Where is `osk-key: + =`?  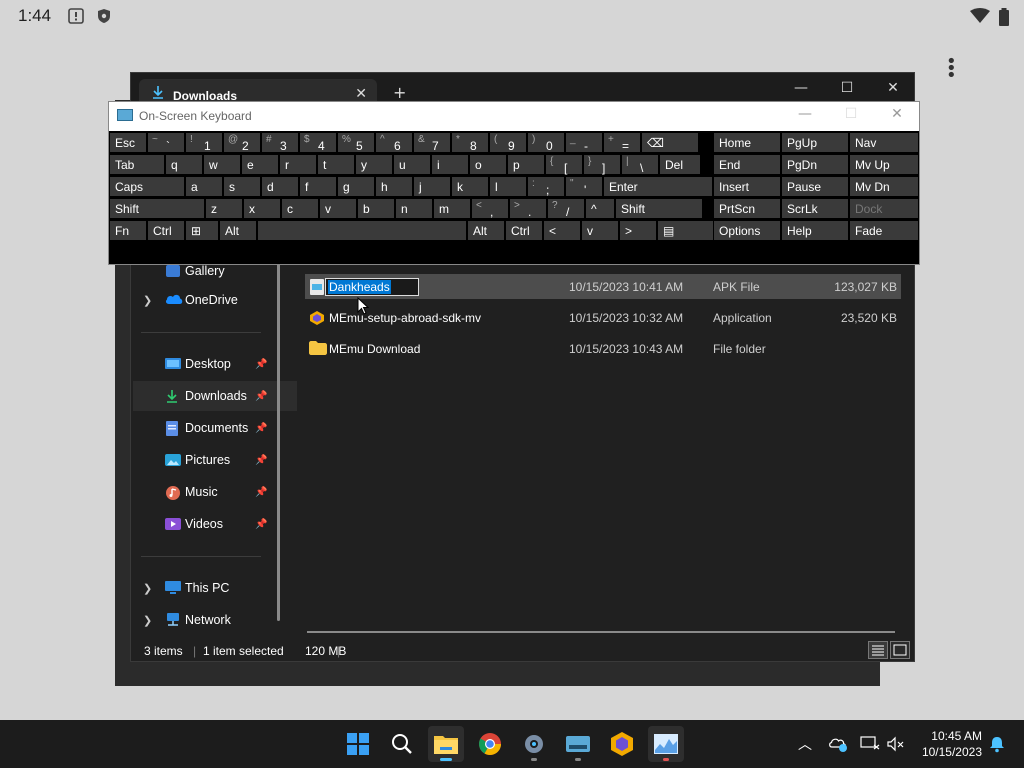
osk-key: + = is located at coordinates (622, 142).